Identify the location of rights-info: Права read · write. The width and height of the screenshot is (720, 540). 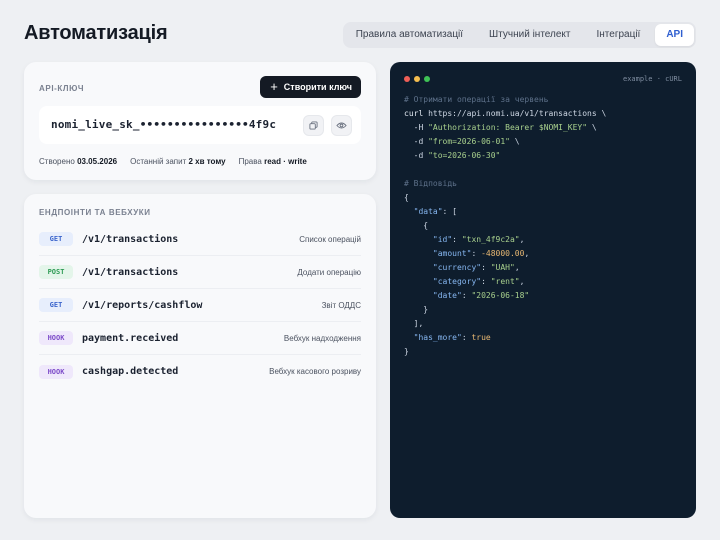
(272, 161).